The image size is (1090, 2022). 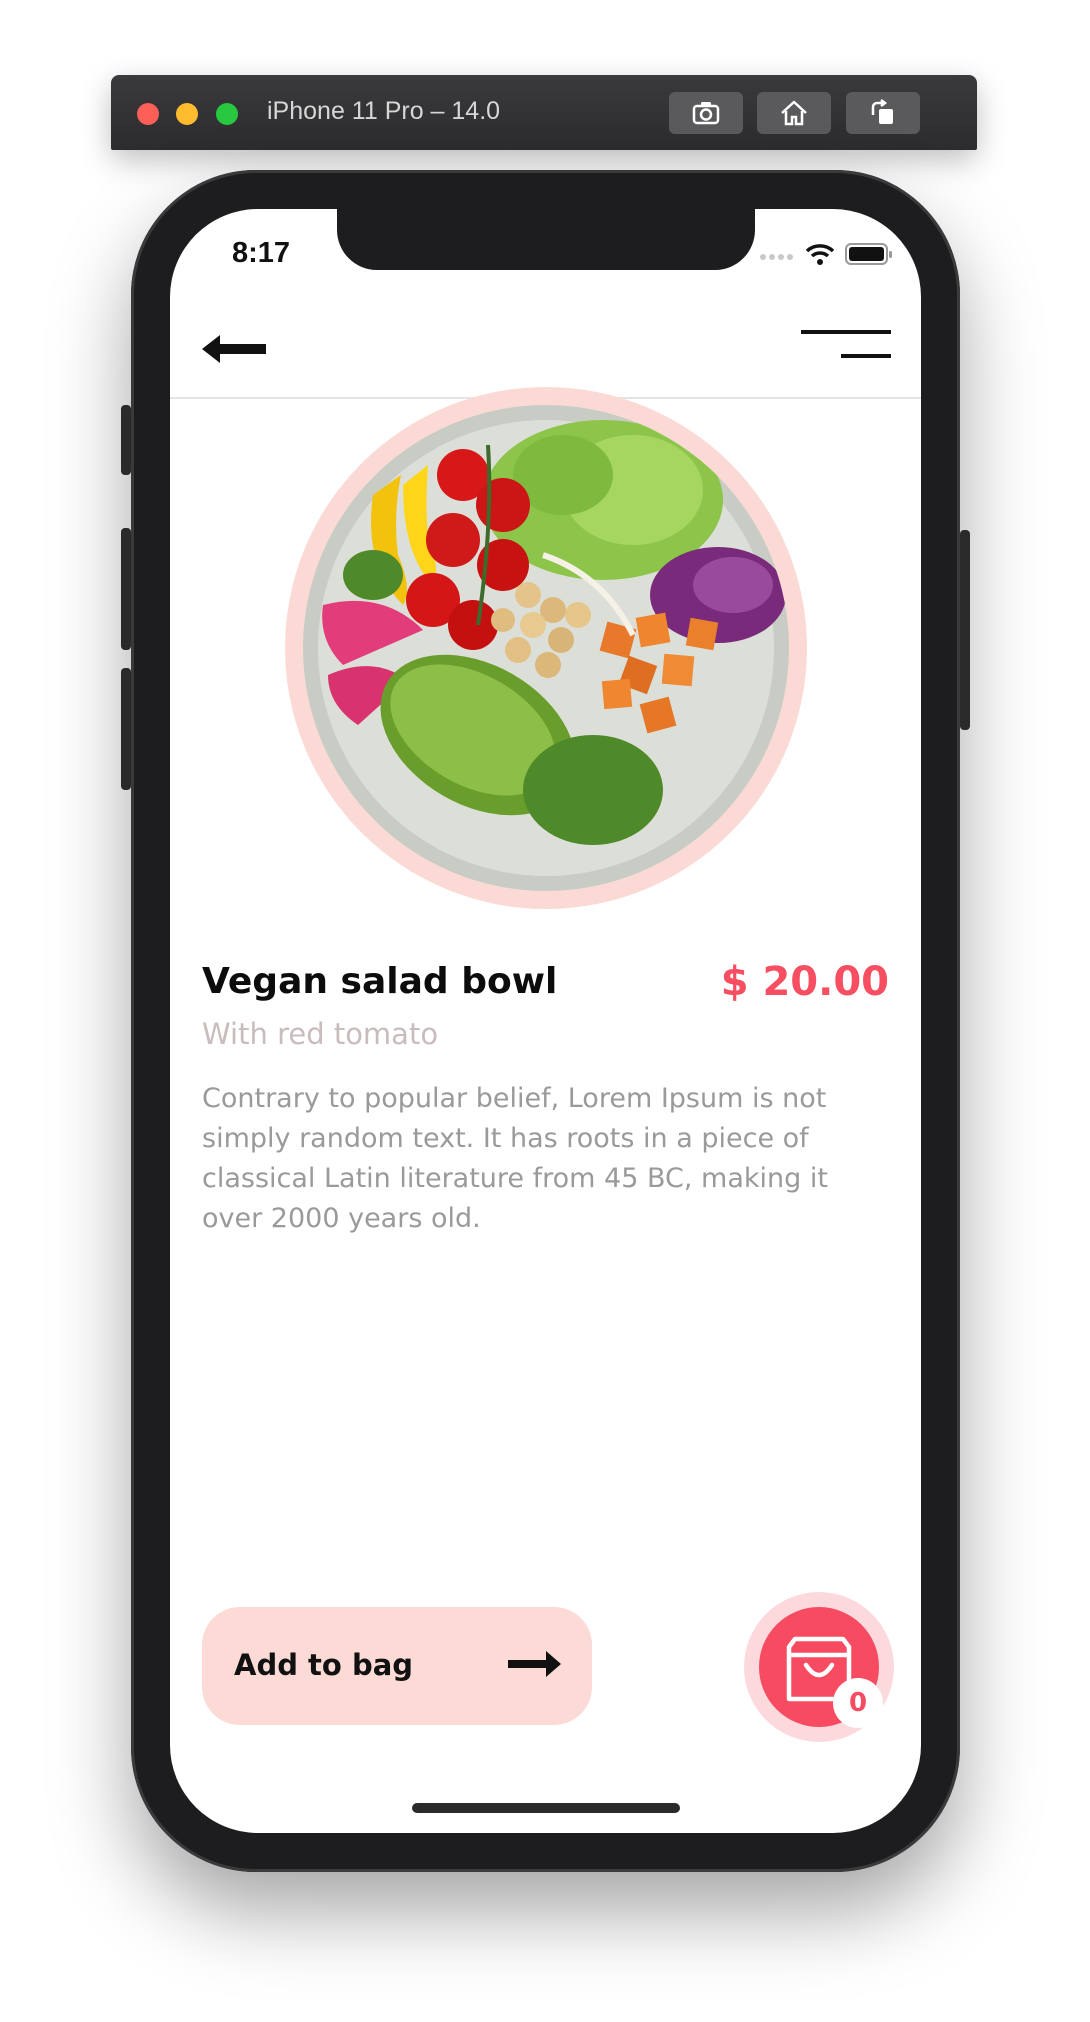 I want to click on signal-icon, so click(x=776, y=257).